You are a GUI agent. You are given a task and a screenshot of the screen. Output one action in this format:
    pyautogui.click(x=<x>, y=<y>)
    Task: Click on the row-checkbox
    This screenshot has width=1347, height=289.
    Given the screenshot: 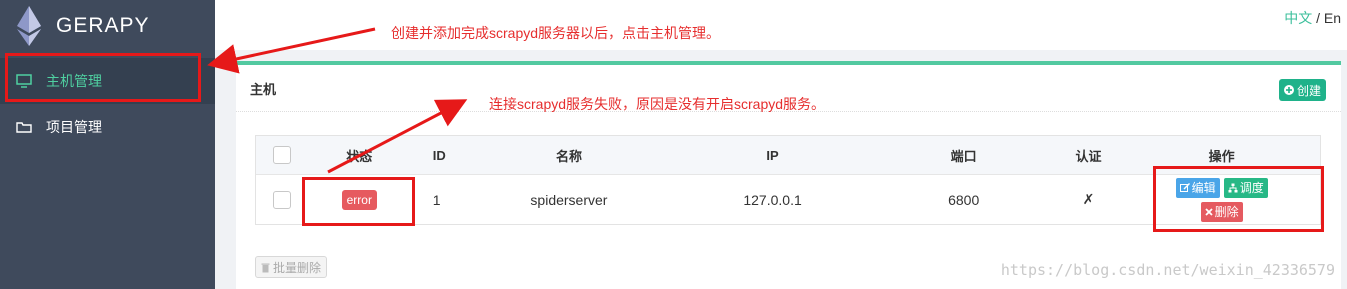 What is the action you would take?
    pyautogui.click(x=281, y=199)
    